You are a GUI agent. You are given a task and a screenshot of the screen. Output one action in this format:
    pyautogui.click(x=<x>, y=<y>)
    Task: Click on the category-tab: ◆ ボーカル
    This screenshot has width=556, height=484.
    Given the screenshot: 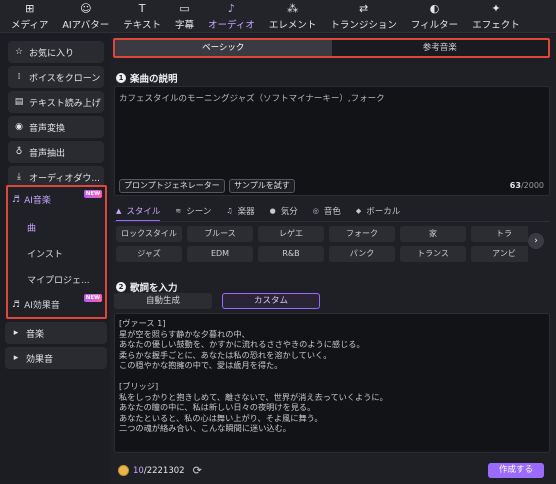 What is the action you would take?
    pyautogui.click(x=378, y=211)
    